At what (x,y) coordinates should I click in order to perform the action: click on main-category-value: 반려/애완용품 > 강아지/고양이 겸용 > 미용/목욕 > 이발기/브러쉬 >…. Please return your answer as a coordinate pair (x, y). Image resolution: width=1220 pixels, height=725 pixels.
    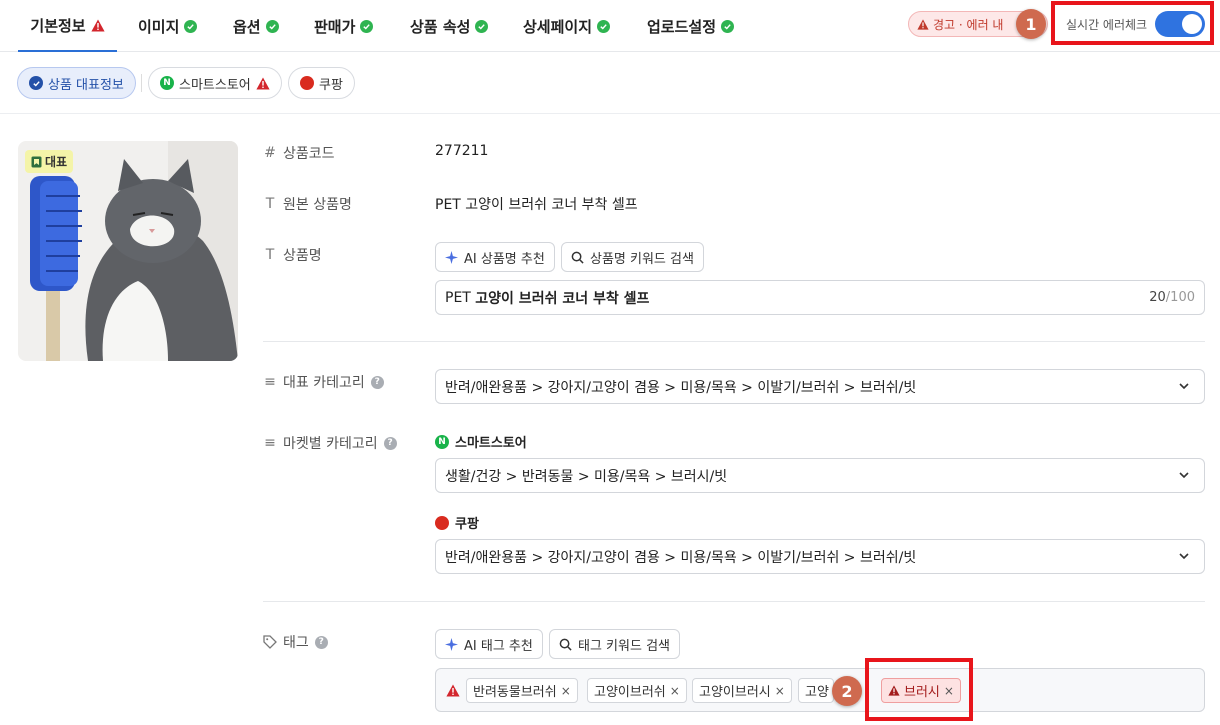
    Looking at the image, I should click on (681, 387).